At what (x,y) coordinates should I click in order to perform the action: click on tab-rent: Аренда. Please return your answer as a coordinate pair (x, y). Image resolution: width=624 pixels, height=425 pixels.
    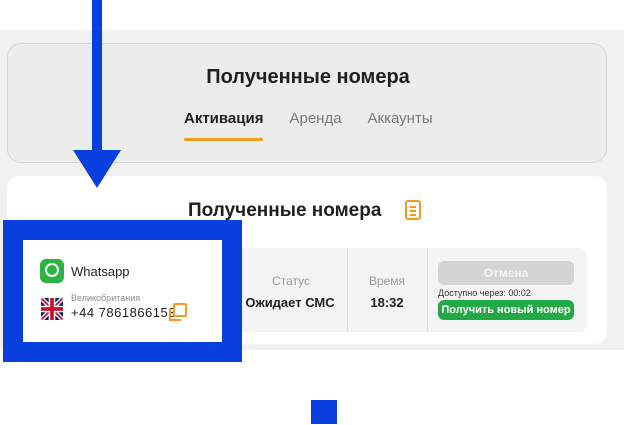
    Looking at the image, I should click on (315, 125).